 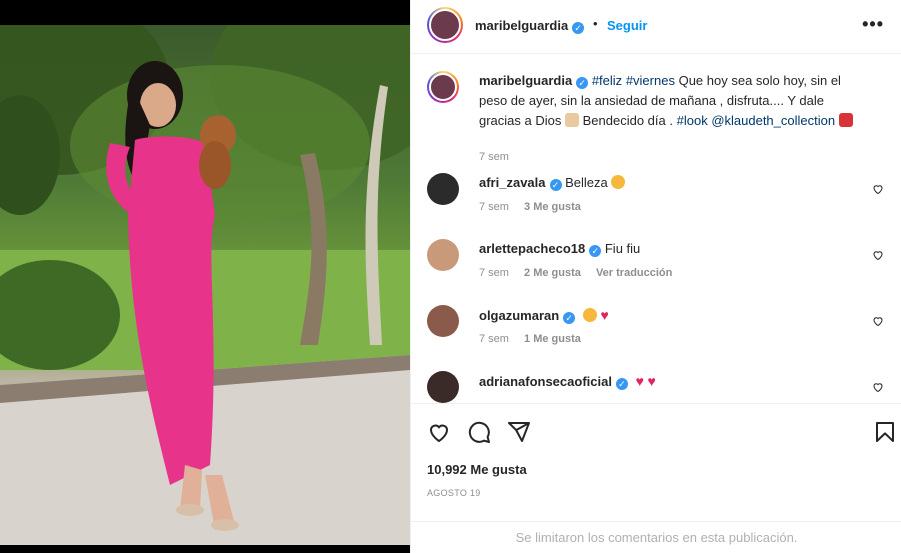 What do you see at coordinates (545, 381) in the screenshot?
I see `commenter-username: adrianafonsecaoficial` at bounding box center [545, 381].